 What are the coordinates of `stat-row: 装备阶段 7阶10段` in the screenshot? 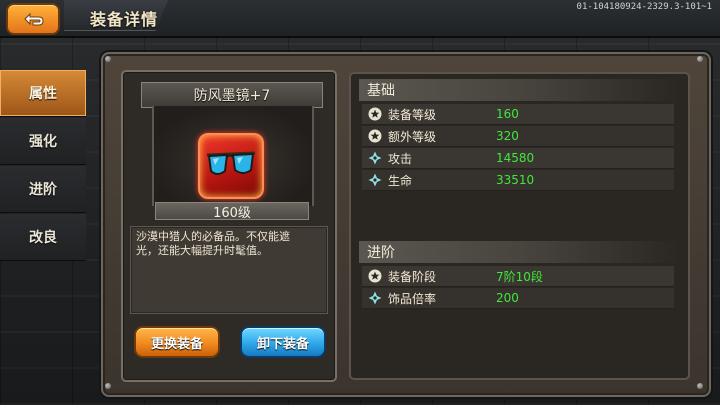 It's located at (518, 276).